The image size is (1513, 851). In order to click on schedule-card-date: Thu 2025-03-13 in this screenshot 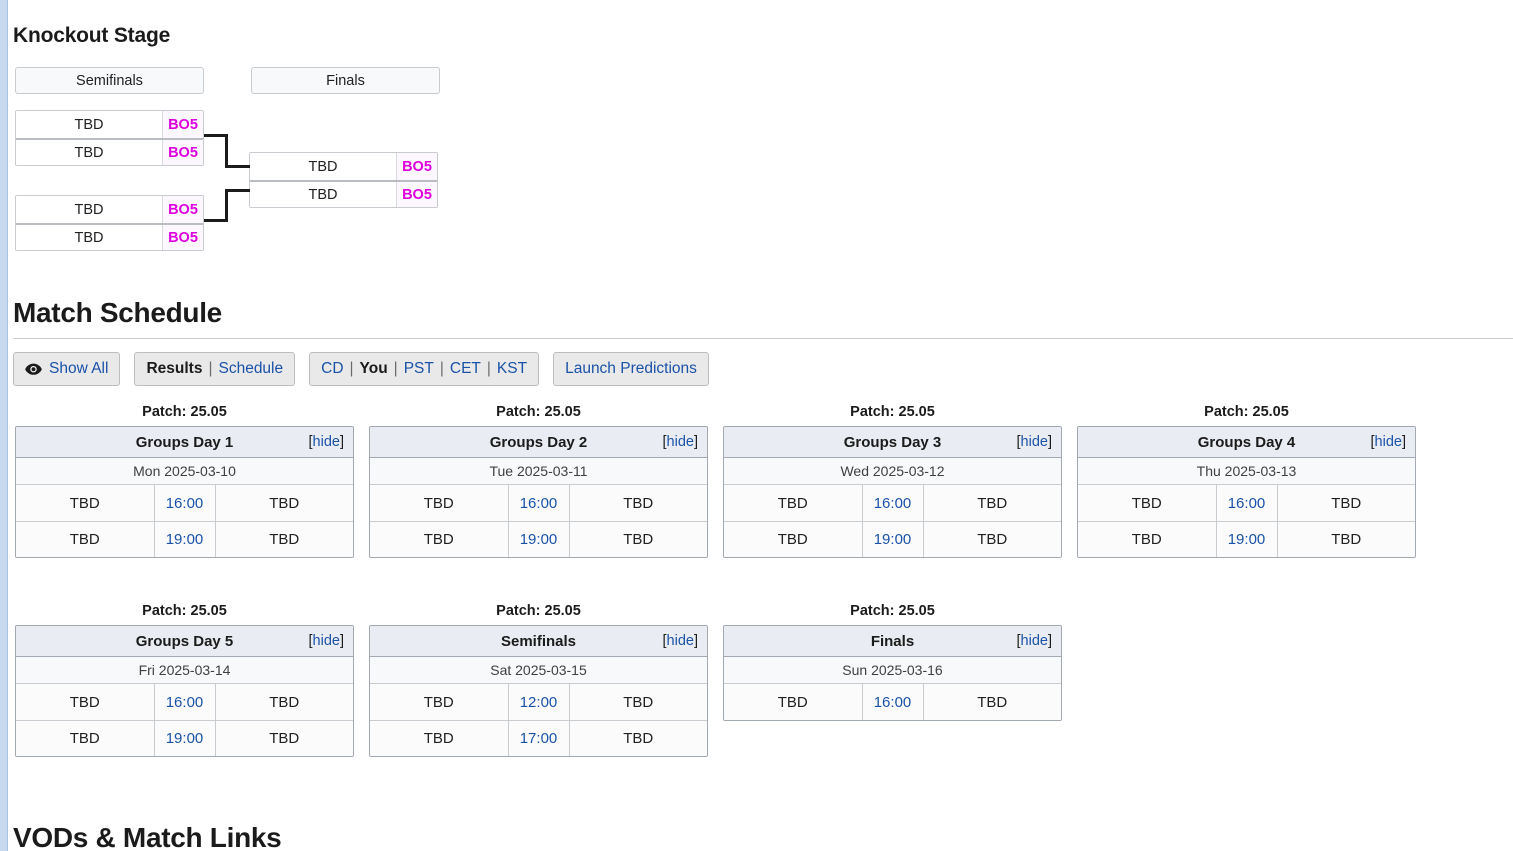, I will do `click(1246, 471)`.